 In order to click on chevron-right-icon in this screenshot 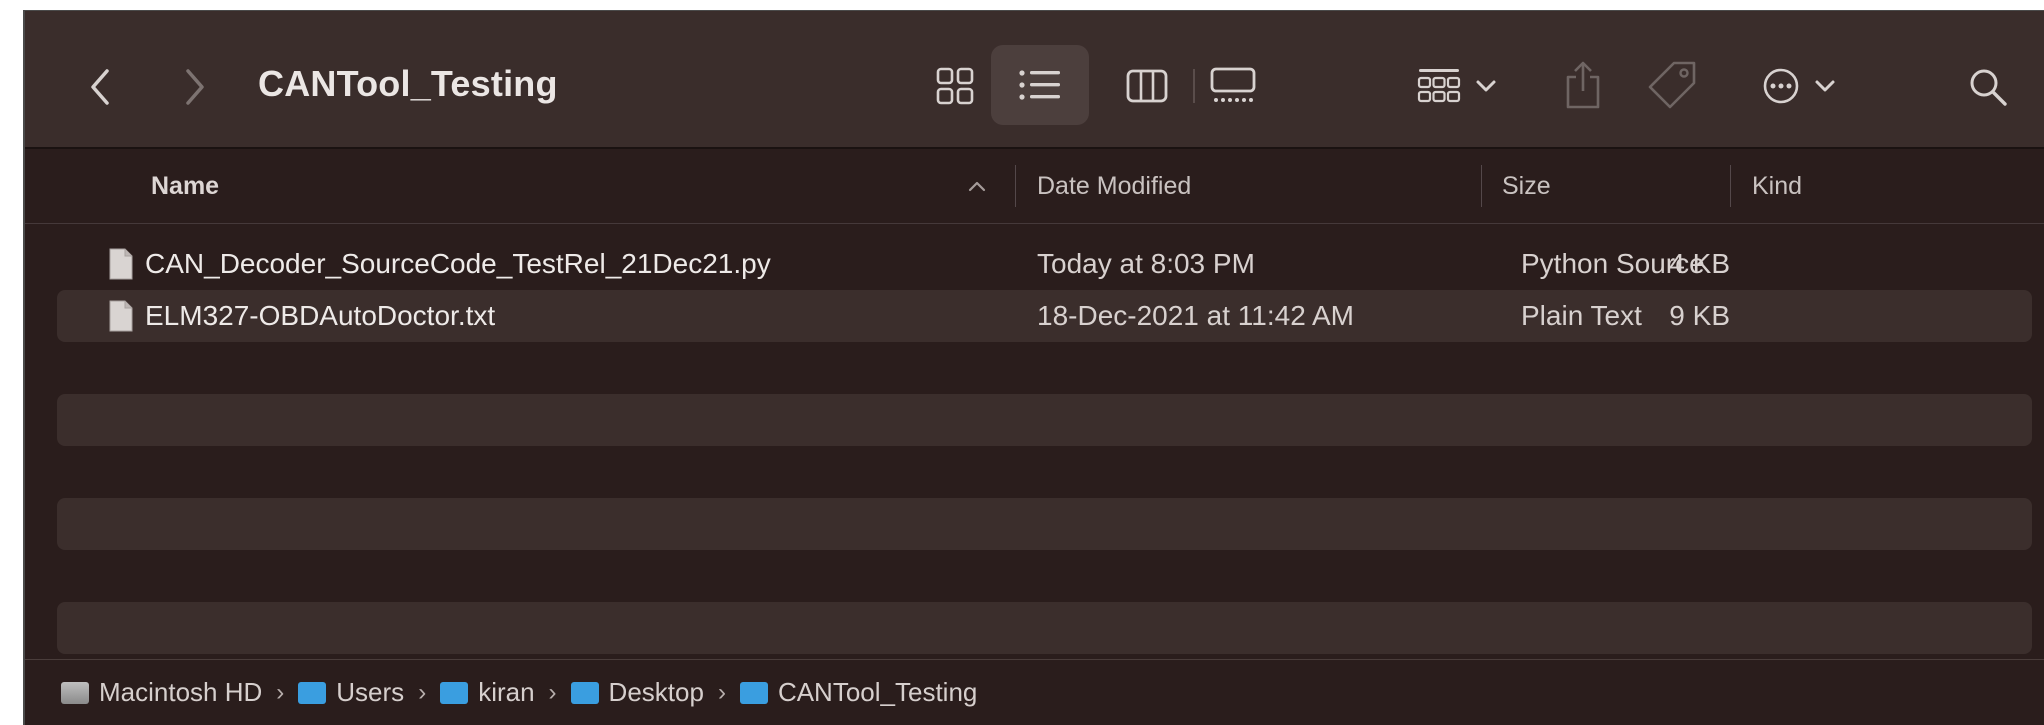, I will do `click(195, 87)`.